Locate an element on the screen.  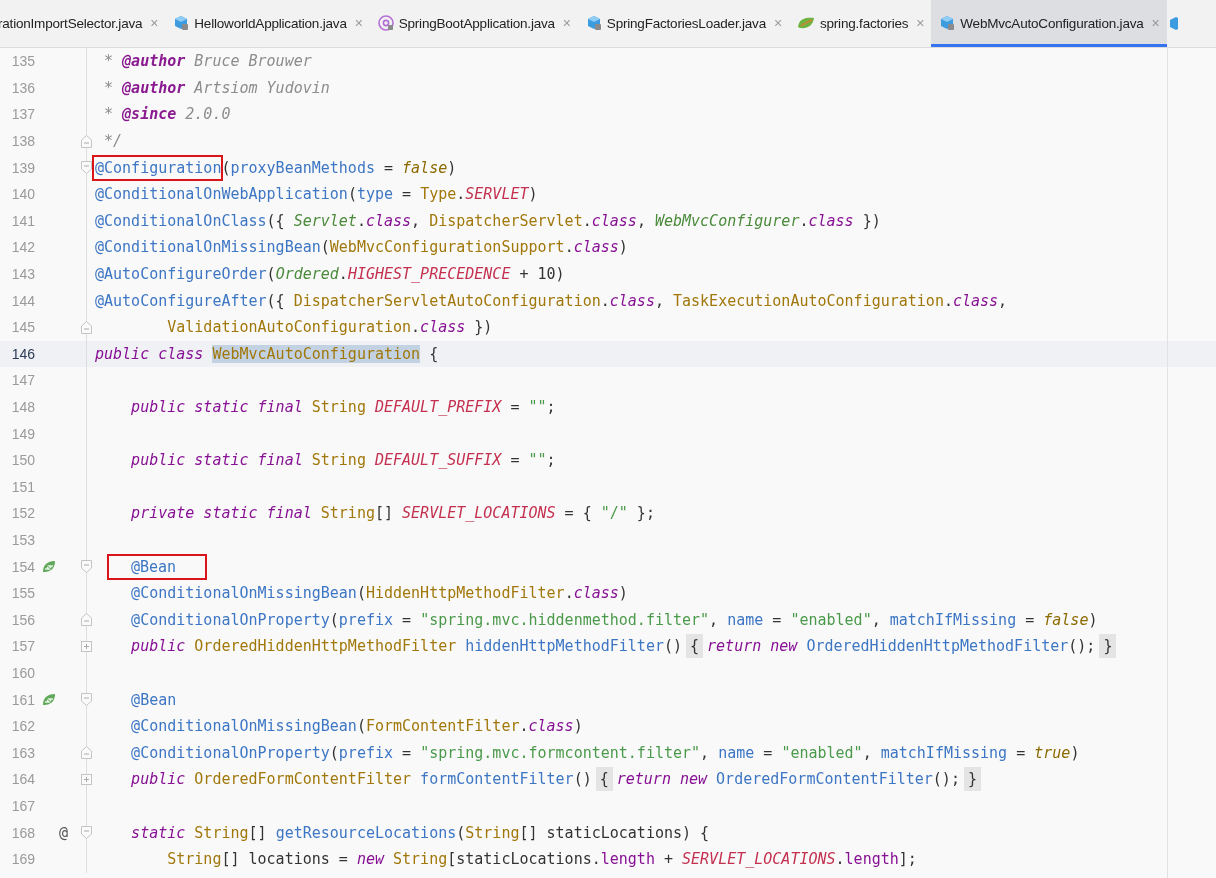
line-number: 143 is located at coordinates (22, 274).